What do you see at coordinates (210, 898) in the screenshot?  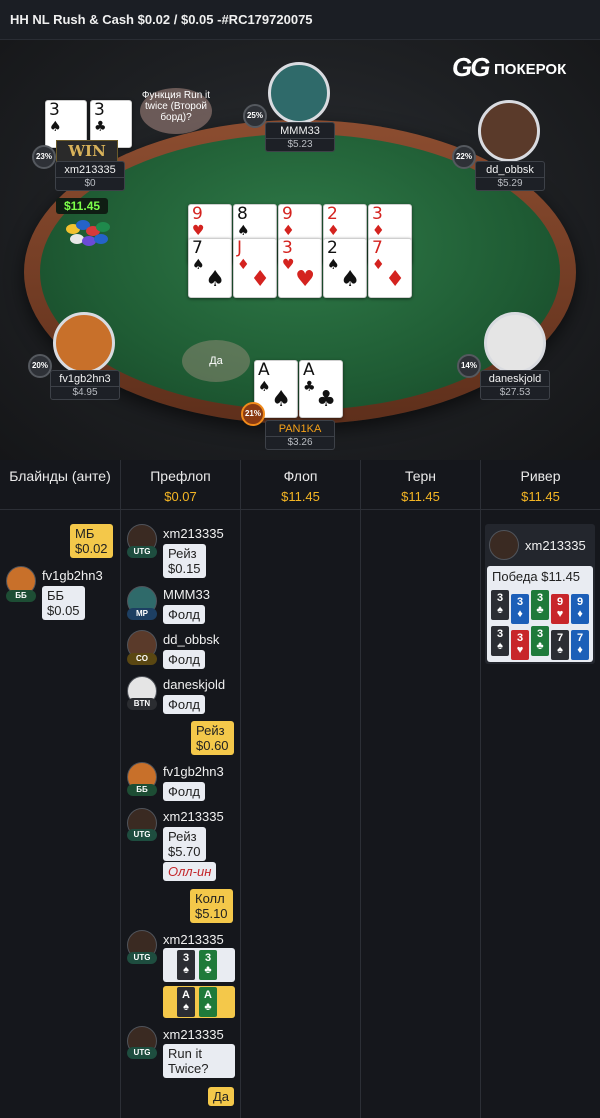 I see `action-label: Колл` at bounding box center [210, 898].